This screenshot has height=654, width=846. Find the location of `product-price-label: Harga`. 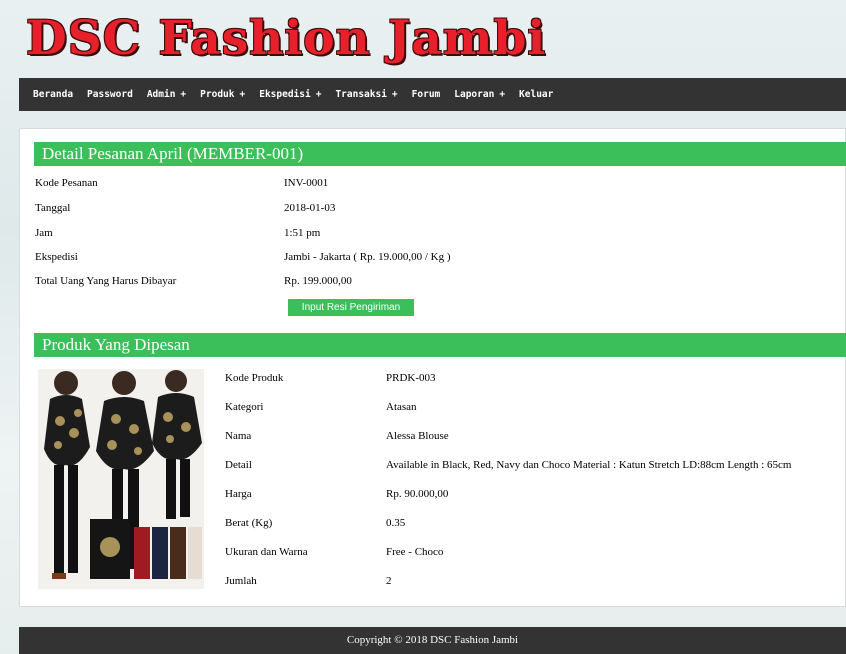

product-price-label: Harga is located at coordinates (238, 494).